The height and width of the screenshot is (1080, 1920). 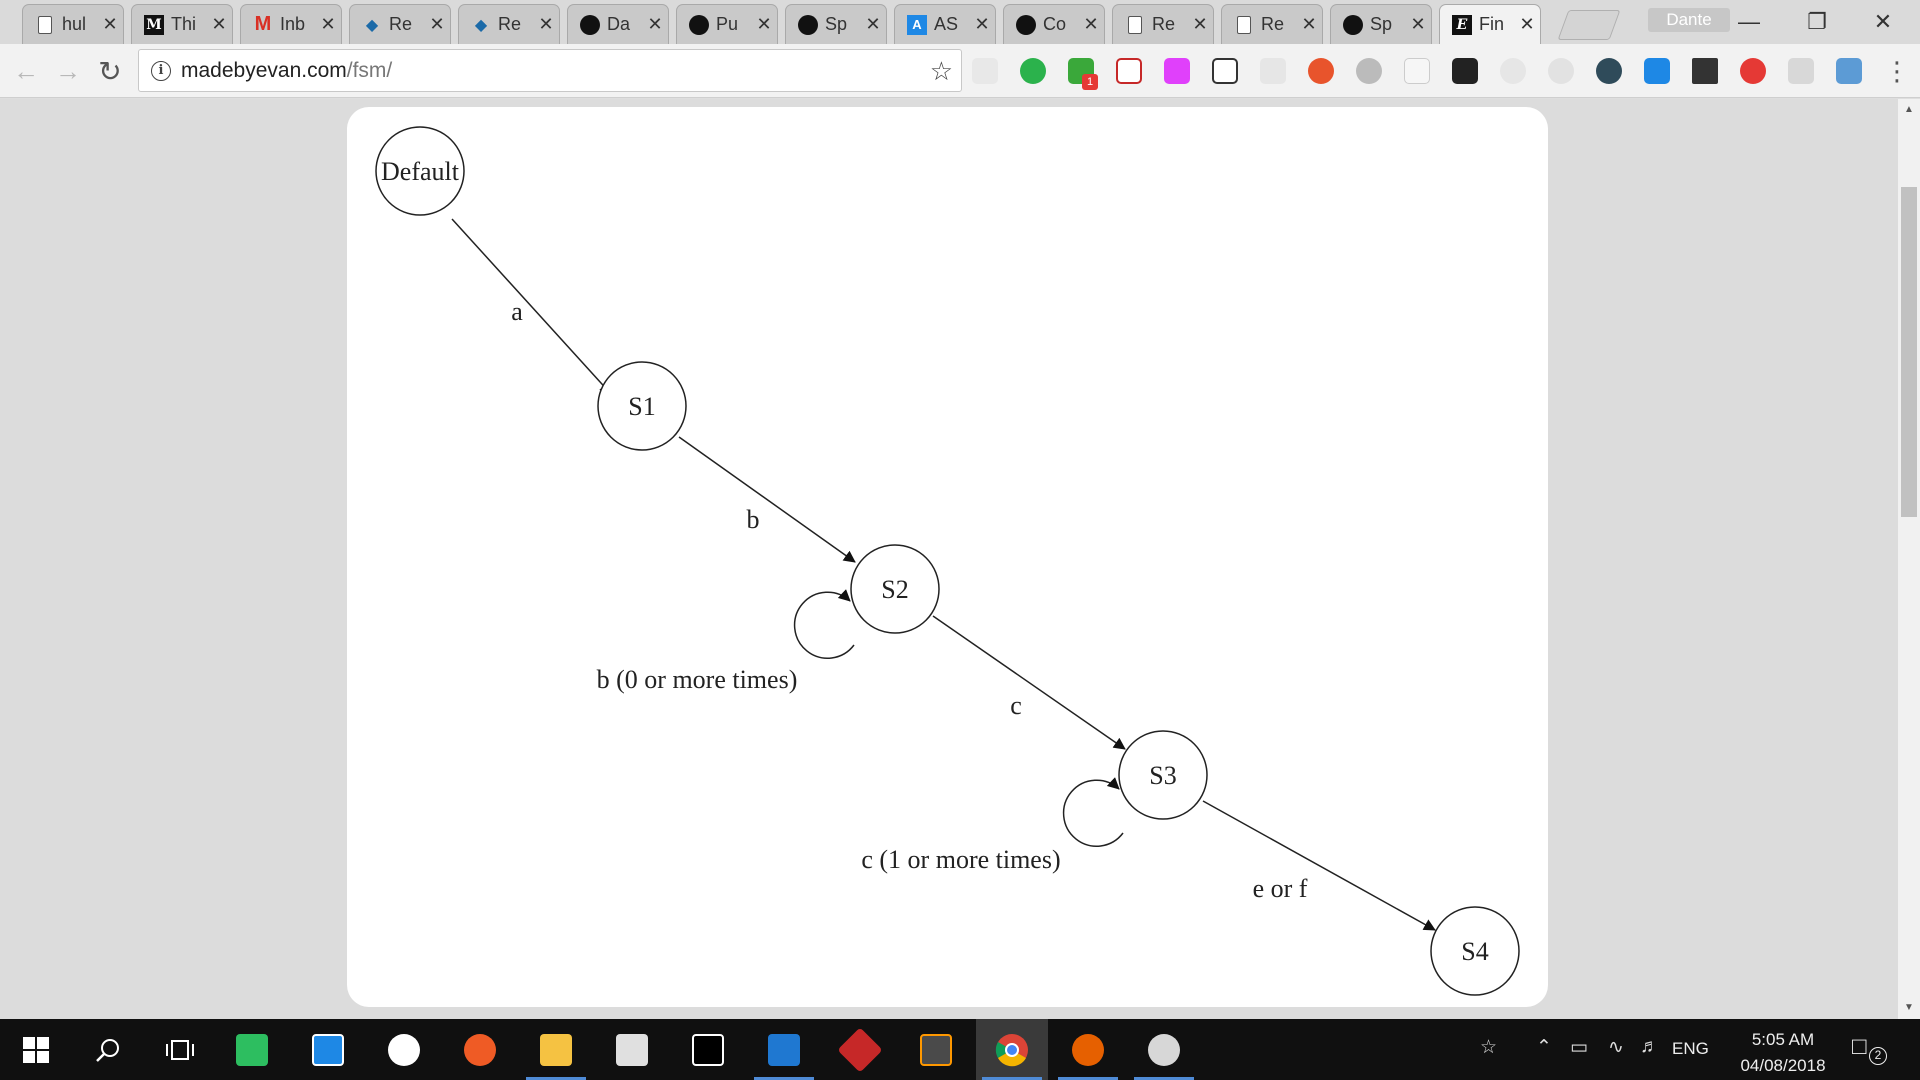 What do you see at coordinates (1649, 1047) in the screenshot?
I see `volume-icon: ♬` at bounding box center [1649, 1047].